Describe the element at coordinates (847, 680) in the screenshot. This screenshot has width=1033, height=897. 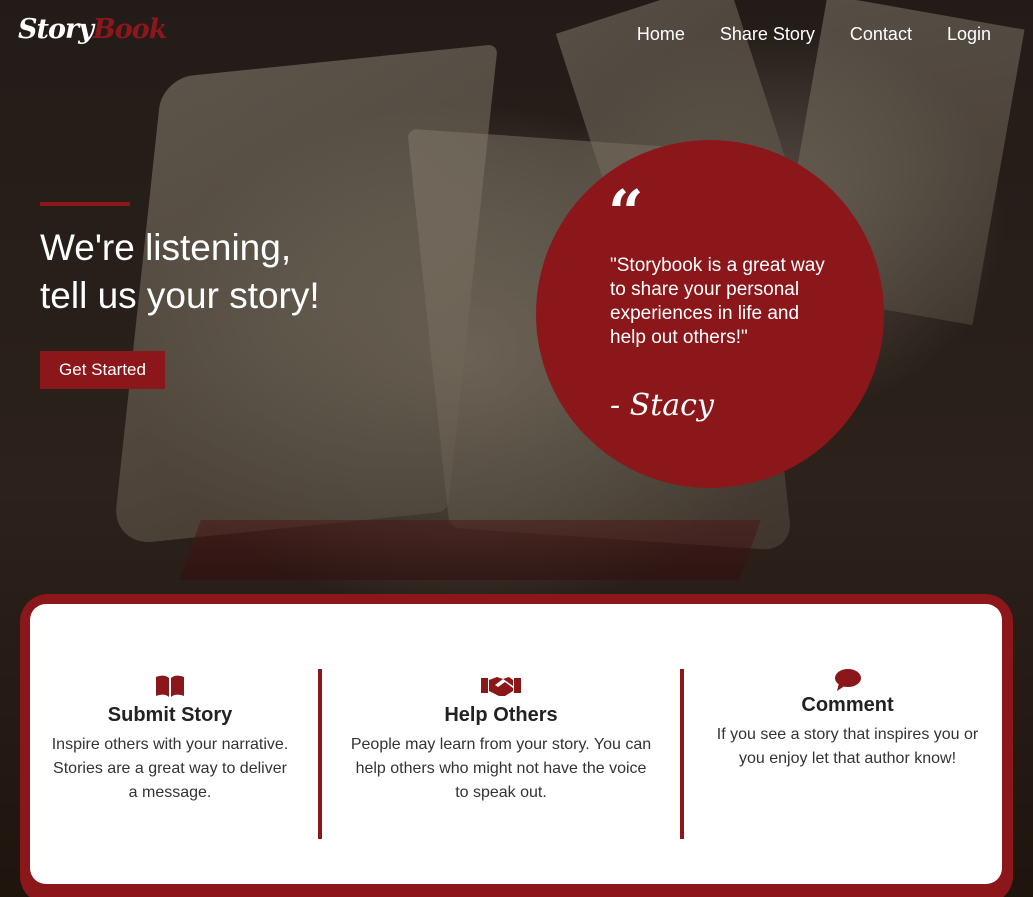
I see `comment-icon` at that location.